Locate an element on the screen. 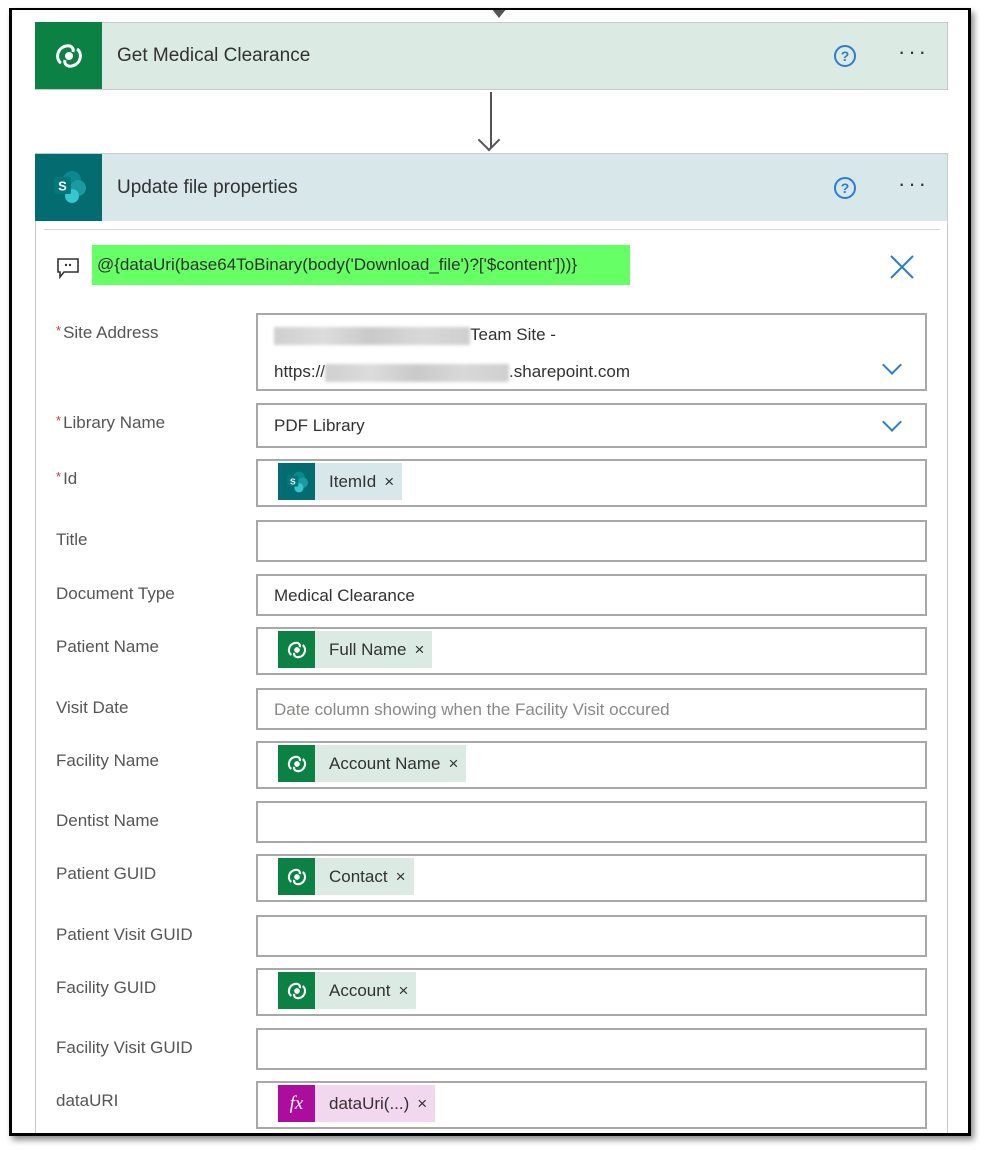  dynamic-content-token: Account × is located at coordinates (347, 990).